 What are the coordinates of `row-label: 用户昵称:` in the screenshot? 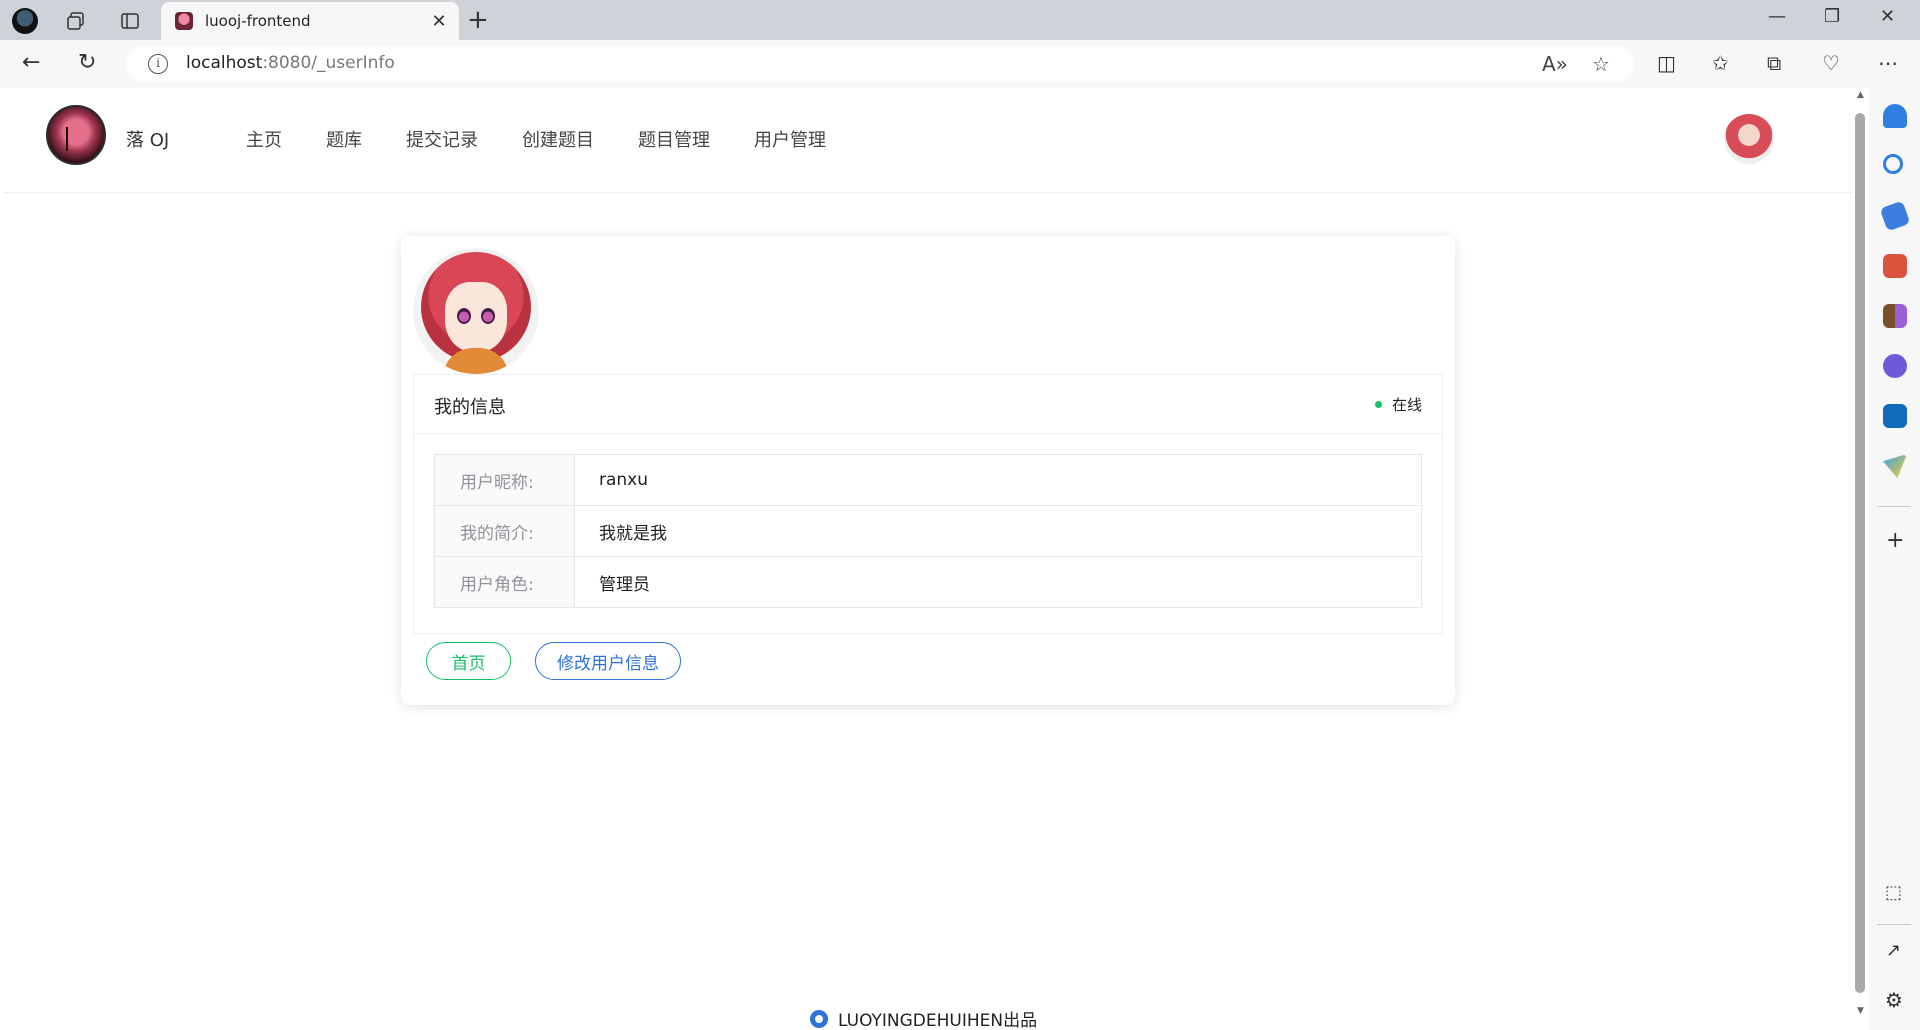 It's located at (504, 480).